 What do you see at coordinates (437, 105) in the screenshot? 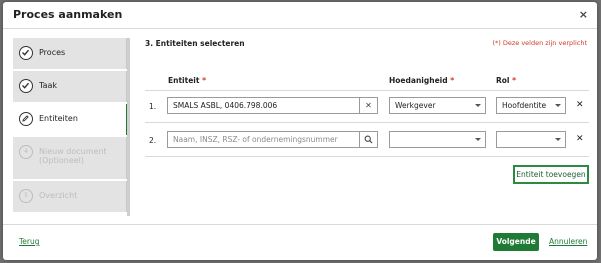
I see `capacity-select: Werkgever` at bounding box center [437, 105].